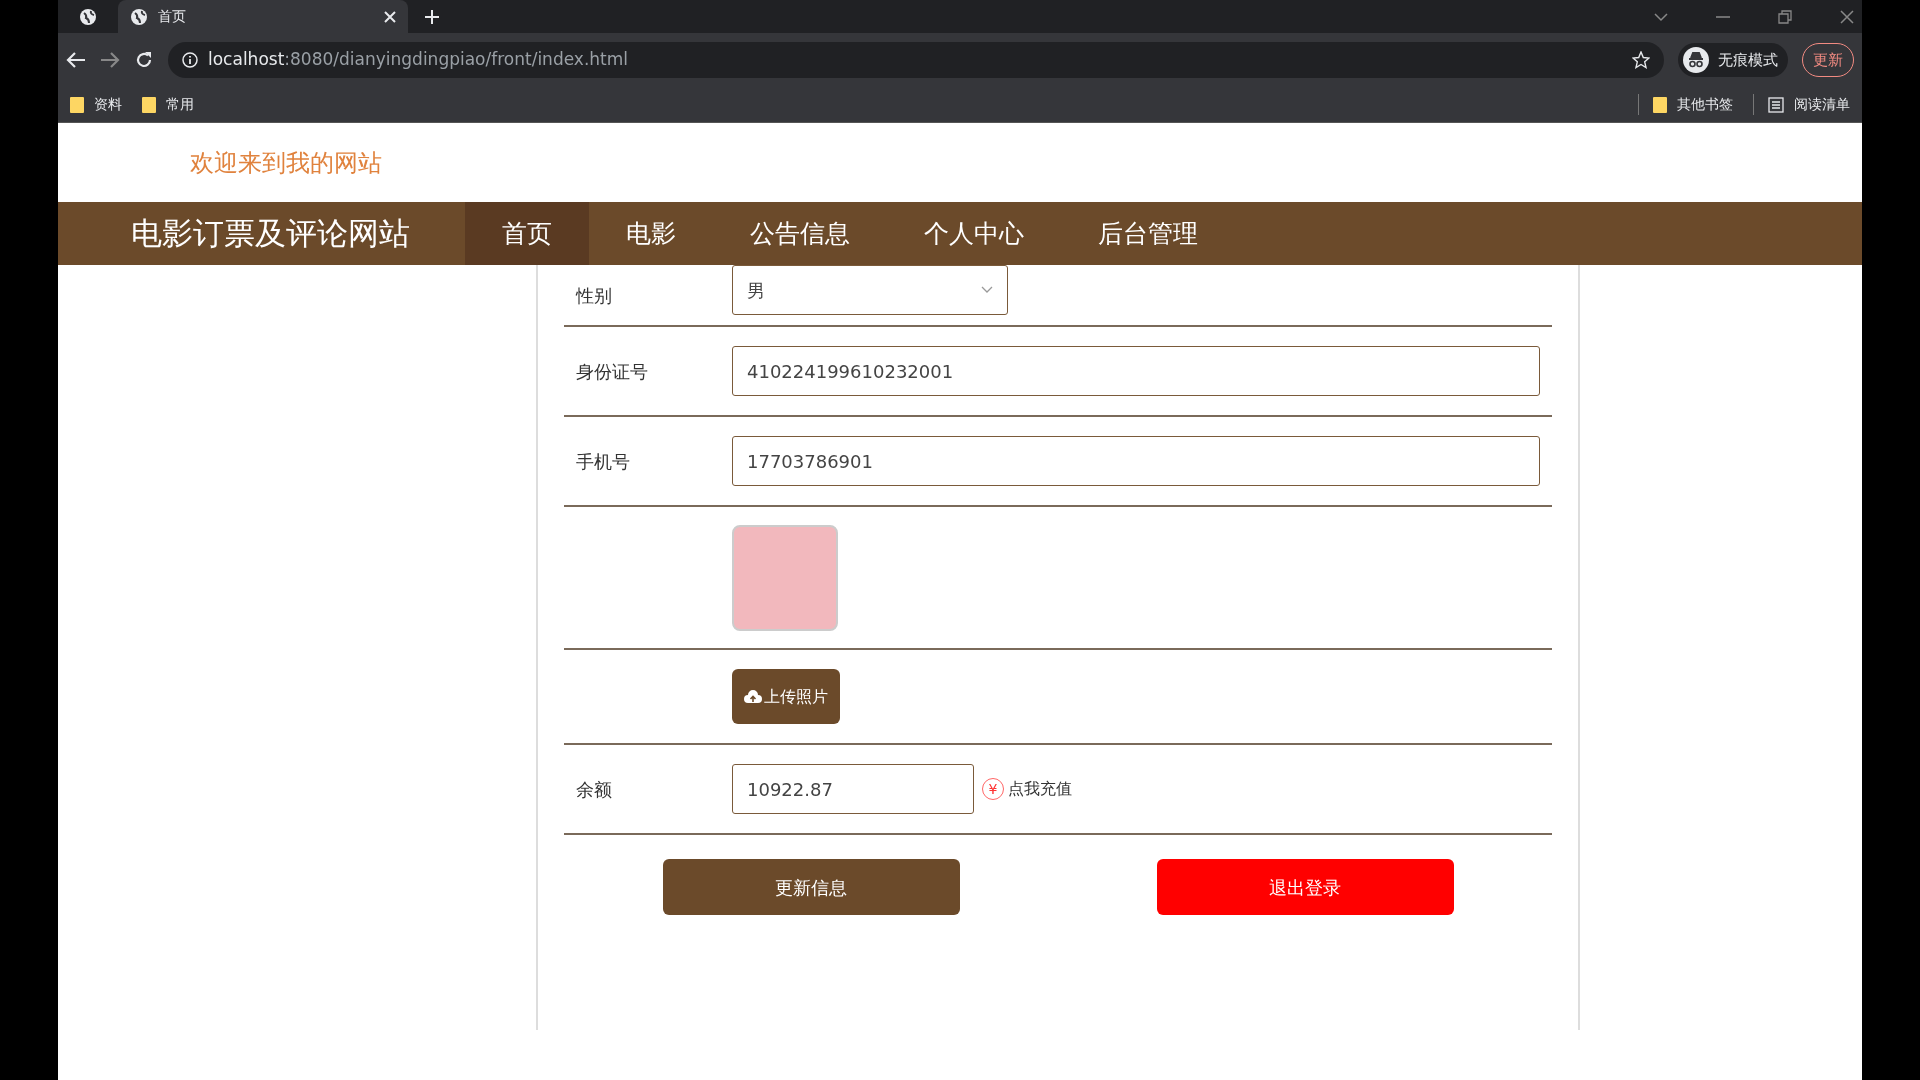 This screenshot has width=1920, height=1080. What do you see at coordinates (432, 16) in the screenshot?
I see `plus-icon` at bounding box center [432, 16].